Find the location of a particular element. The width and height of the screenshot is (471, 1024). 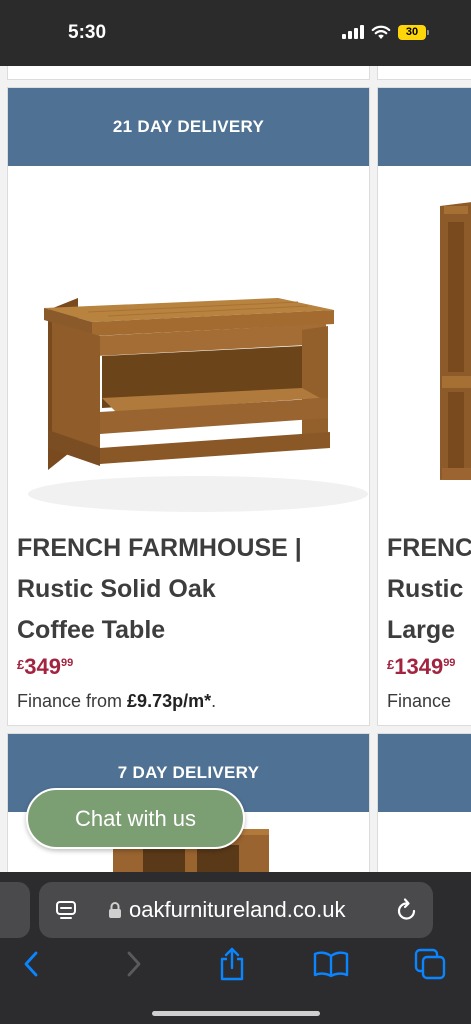

product-card is located at coordinates (424, 802).